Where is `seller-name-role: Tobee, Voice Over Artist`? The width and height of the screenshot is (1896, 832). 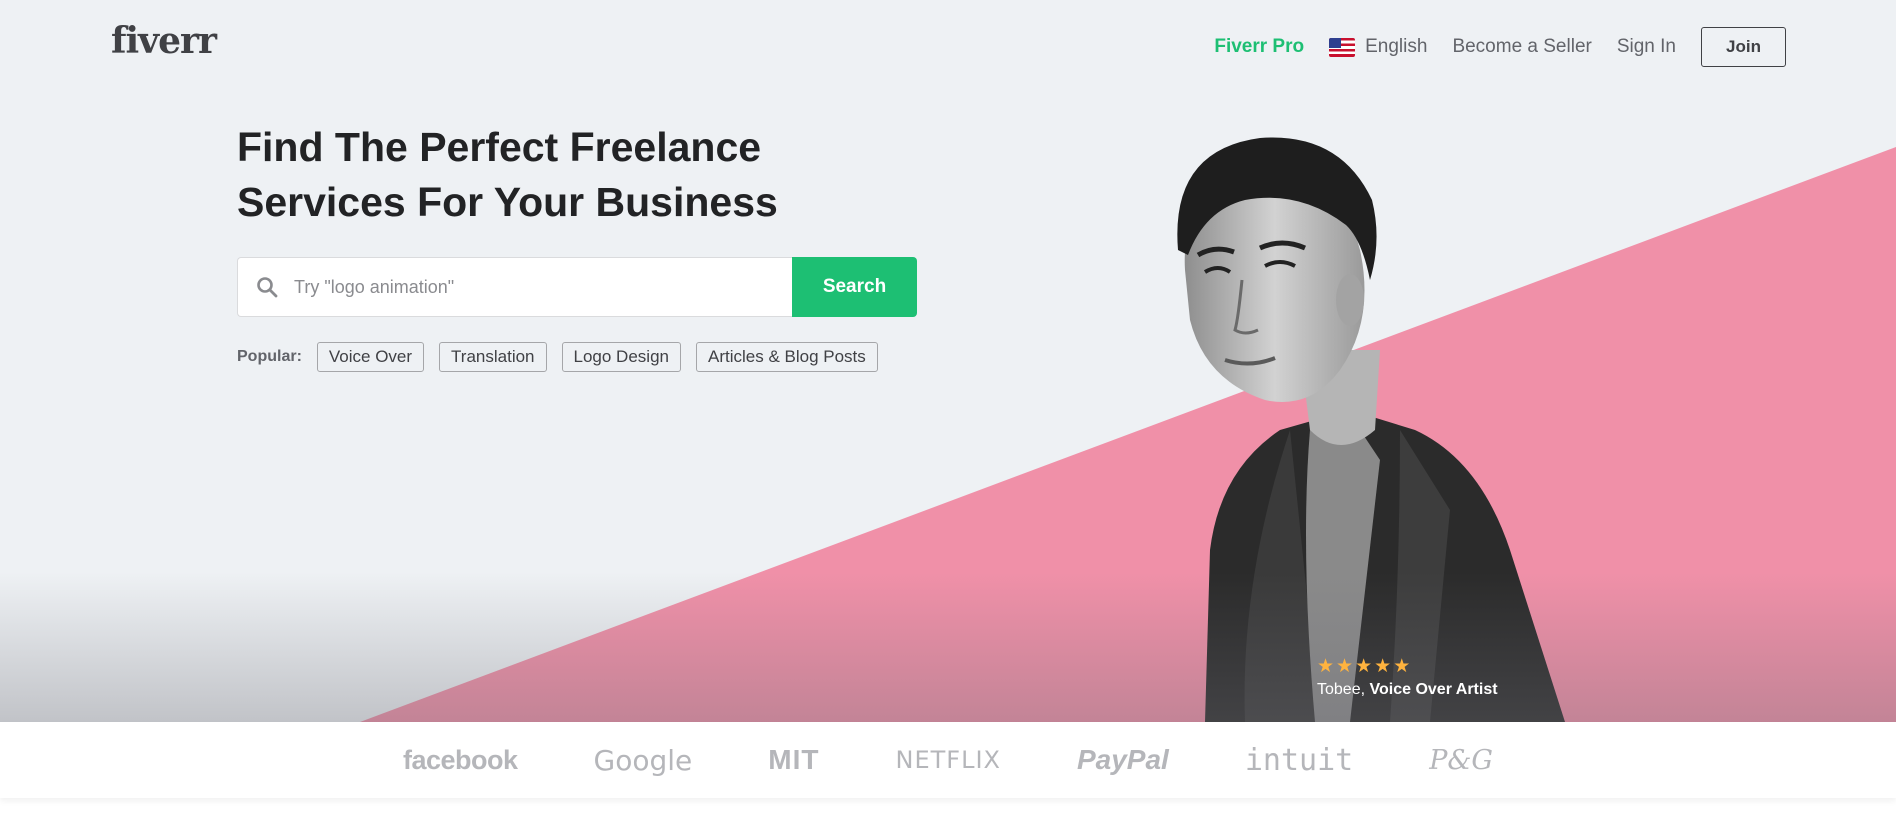
seller-name-role: Tobee, Voice Over Artist is located at coordinates (1407, 690).